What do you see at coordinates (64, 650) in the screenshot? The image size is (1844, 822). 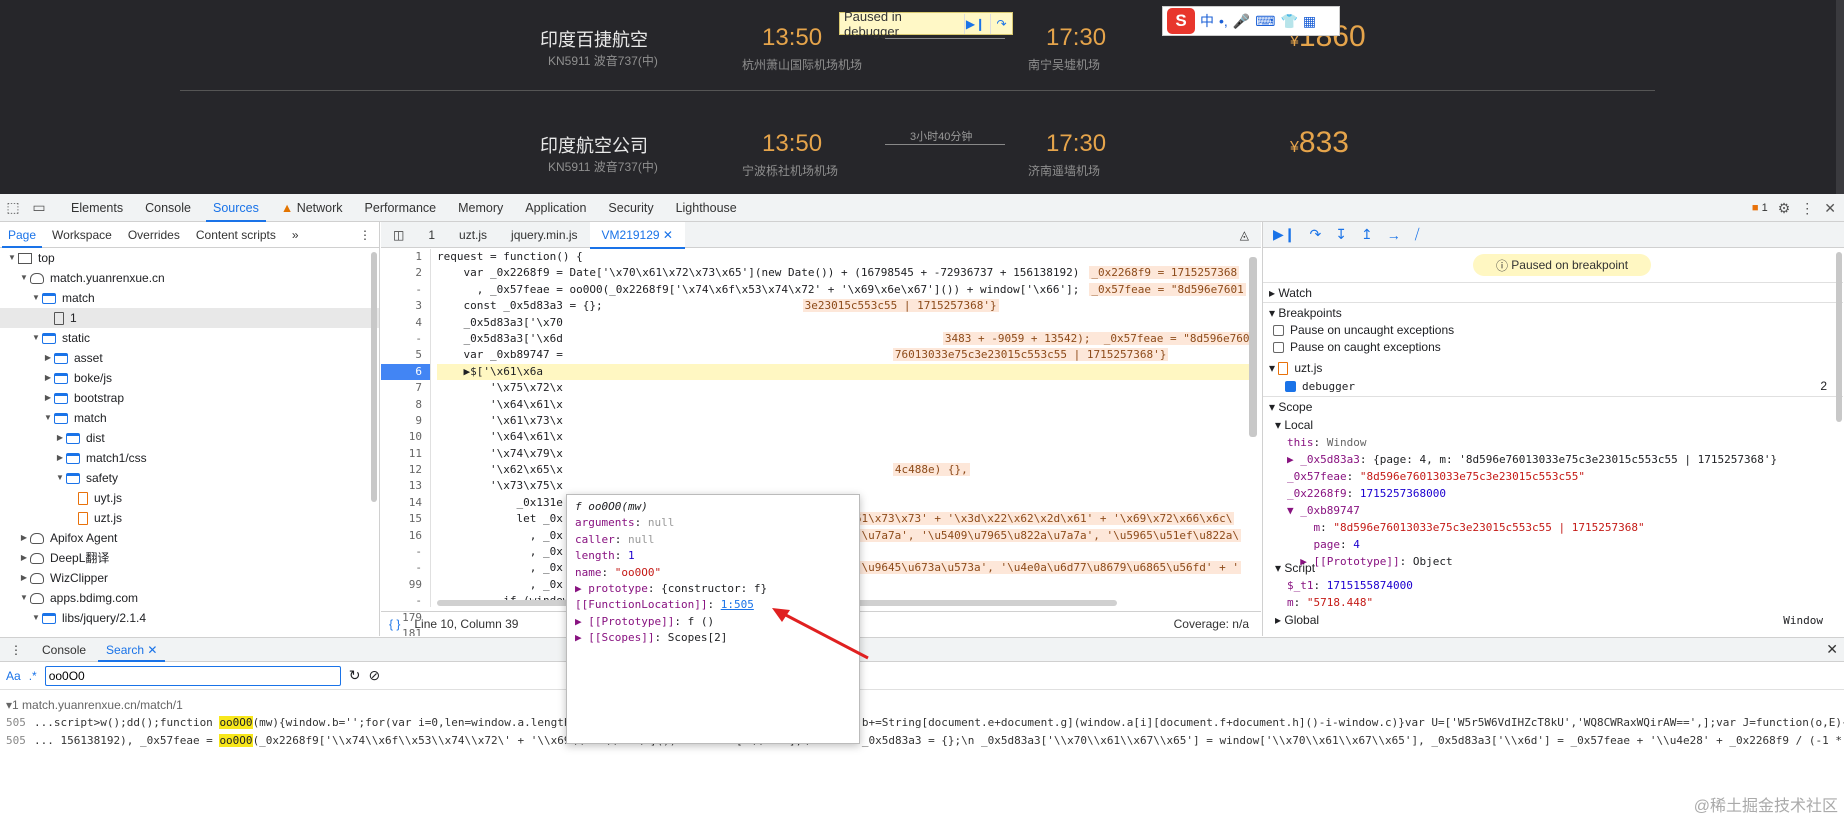 I see `drawer-tab-console: Console` at bounding box center [64, 650].